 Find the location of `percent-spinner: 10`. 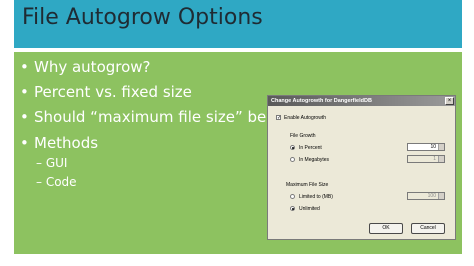

percent-spinner: 10 is located at coordinates (426, 147).